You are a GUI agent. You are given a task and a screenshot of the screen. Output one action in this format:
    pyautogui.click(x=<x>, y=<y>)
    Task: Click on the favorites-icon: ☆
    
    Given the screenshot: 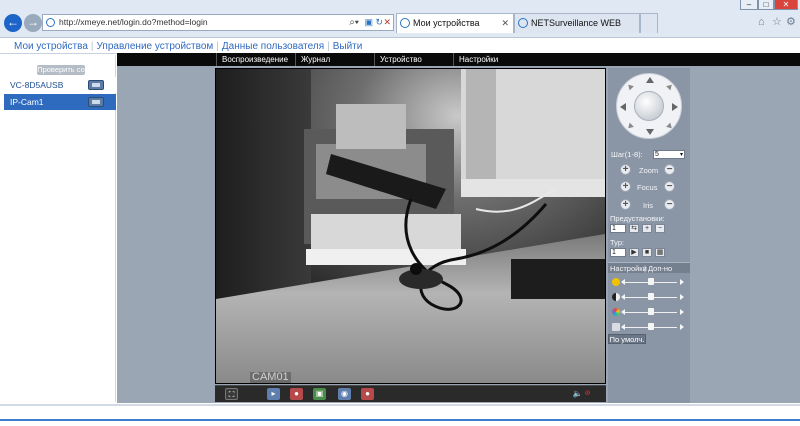 What is the action you would take?
    pyautogui.click(x=777, y=22)
    